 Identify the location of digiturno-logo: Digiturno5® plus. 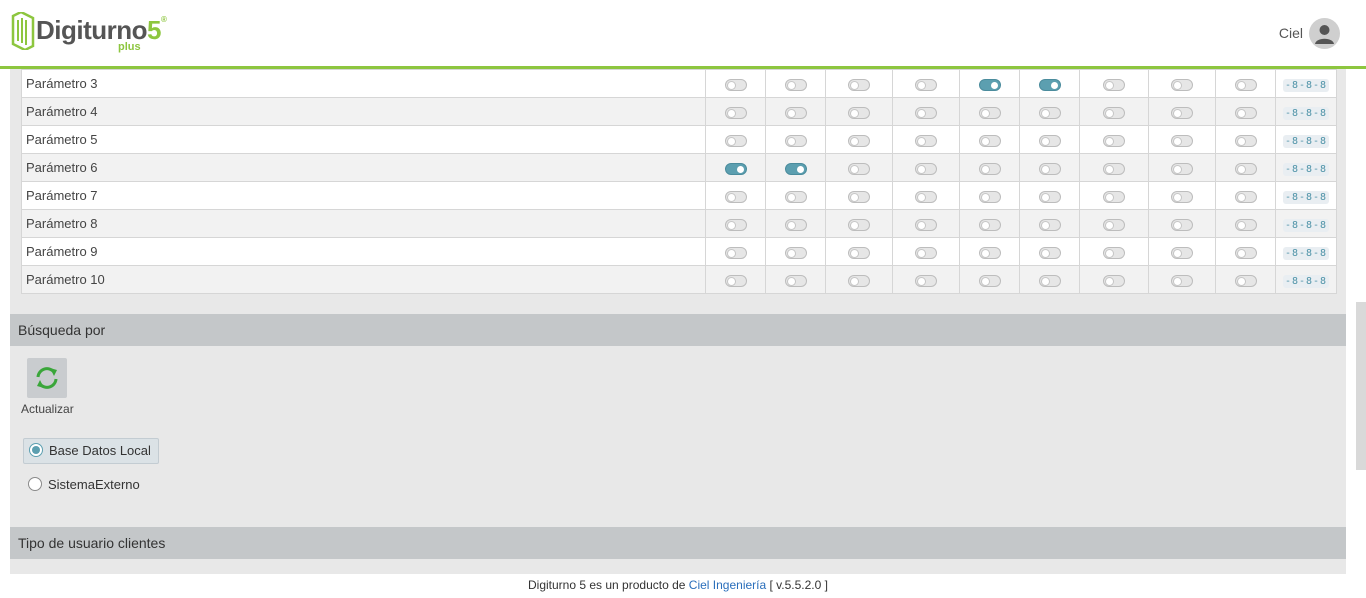
(96, 34).